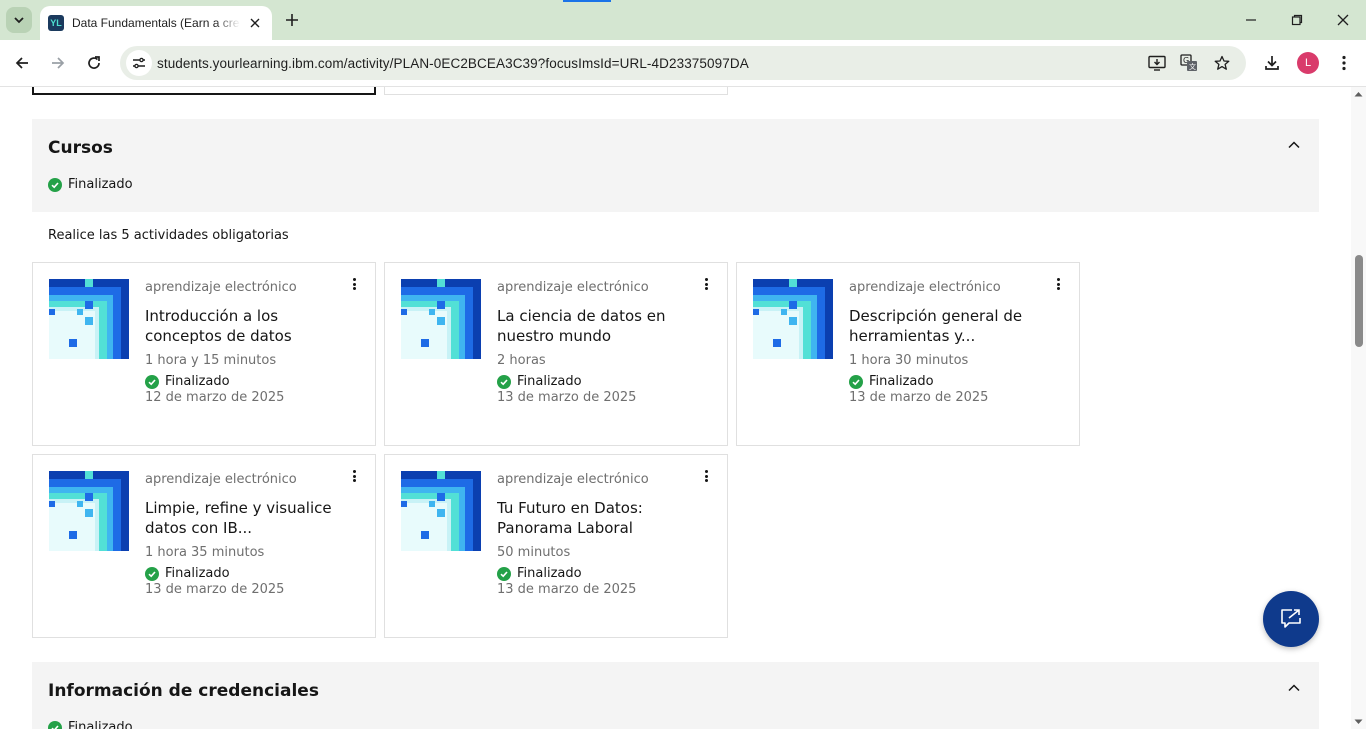  Describe the element at coordinates (675, 695) in the screenshot. I see `credentials-section-header: Información de credenciales Finalizado` at that location.